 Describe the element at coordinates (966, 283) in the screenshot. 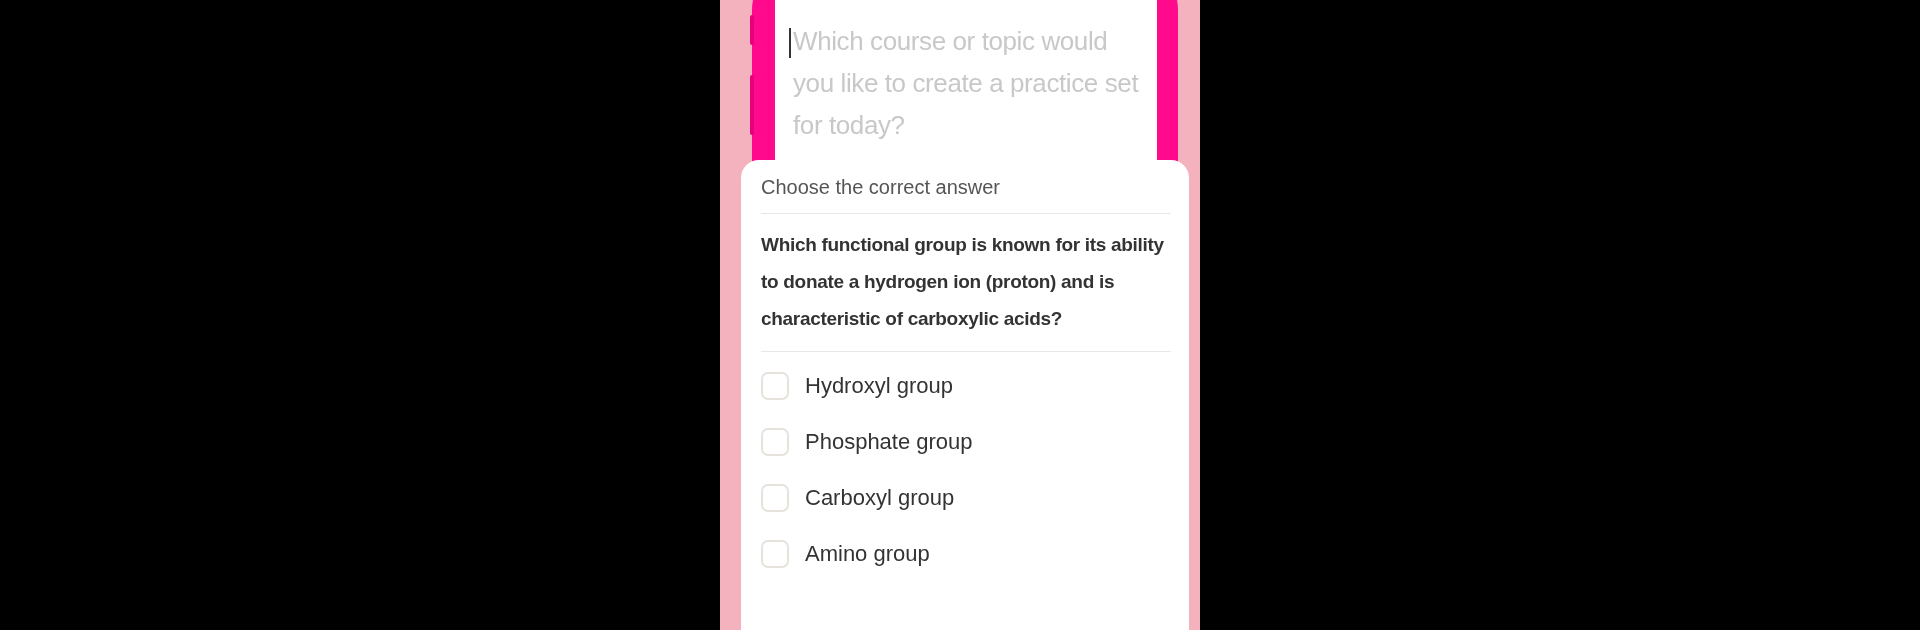

I see `question-text: Which functional group is known for its ability to donate a hydrogen ion (proton) and is characteristic of carboxylic acids?` at that location.